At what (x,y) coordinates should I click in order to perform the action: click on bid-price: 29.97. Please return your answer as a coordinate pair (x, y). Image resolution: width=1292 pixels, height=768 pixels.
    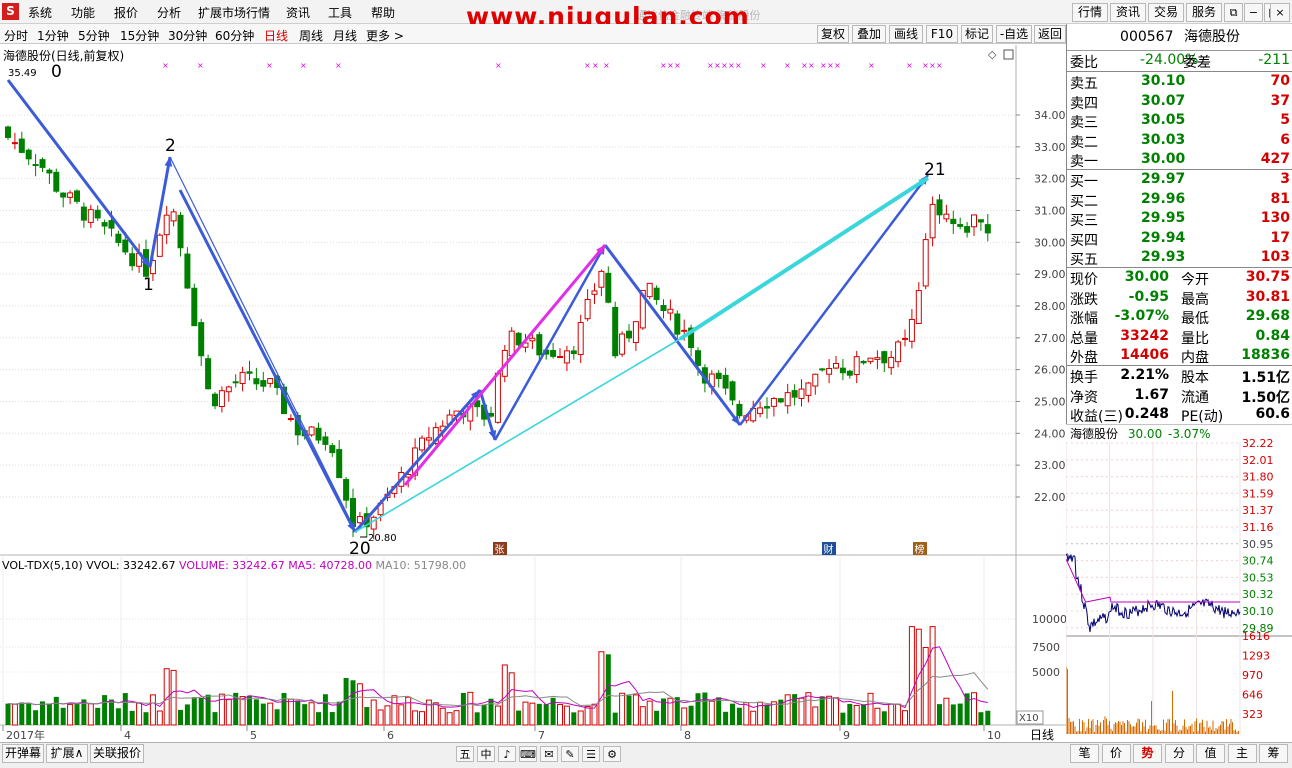
    Looking at the image, I should click on (1163, 179).